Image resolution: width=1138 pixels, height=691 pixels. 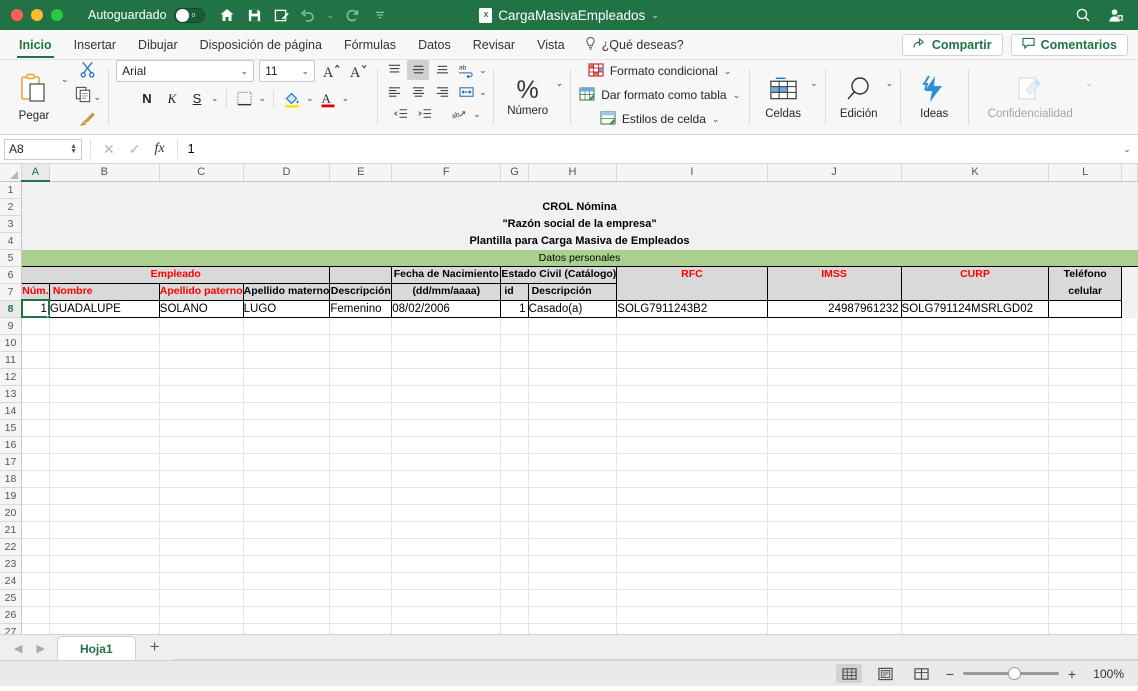 I want to click on cell-b10, so click(x=104, y=343).